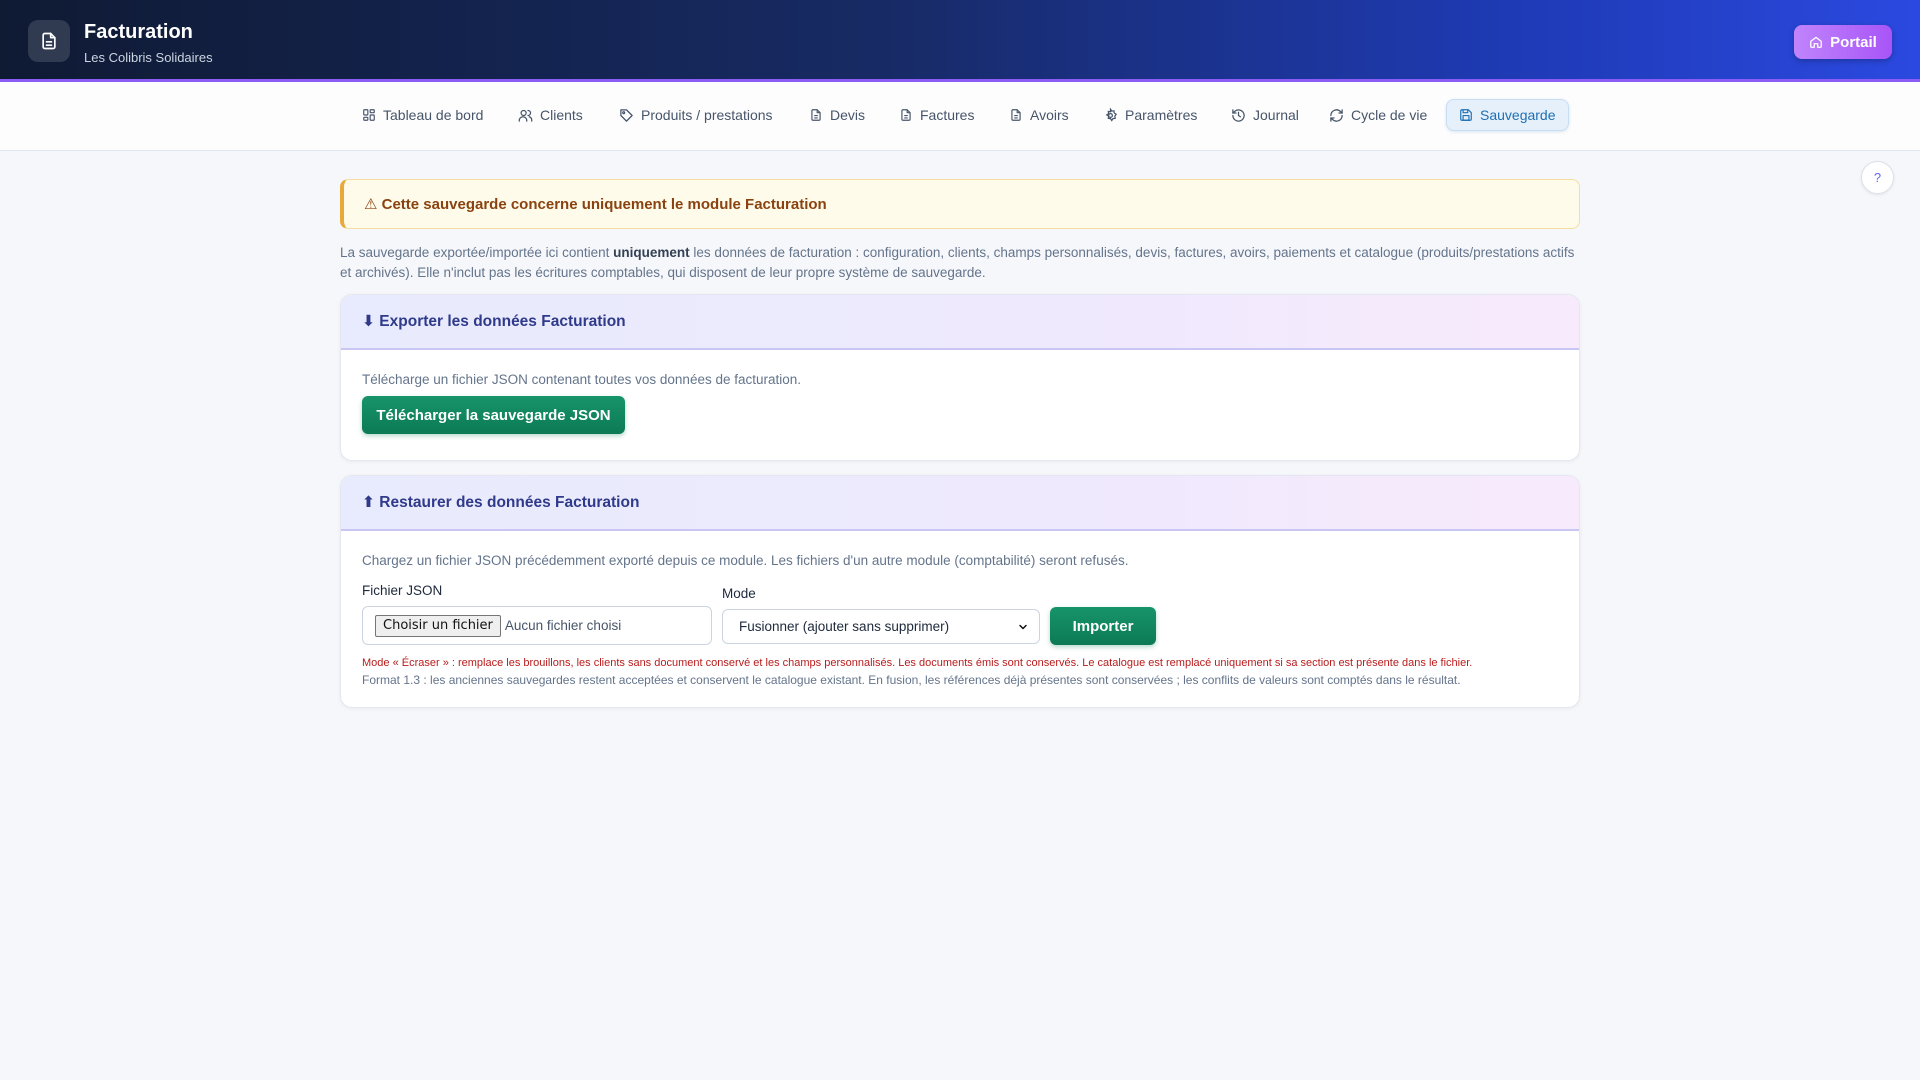 The image size is (1920, 1080). I want to click on nav-item-journal: Journal, so click(1265, 115).